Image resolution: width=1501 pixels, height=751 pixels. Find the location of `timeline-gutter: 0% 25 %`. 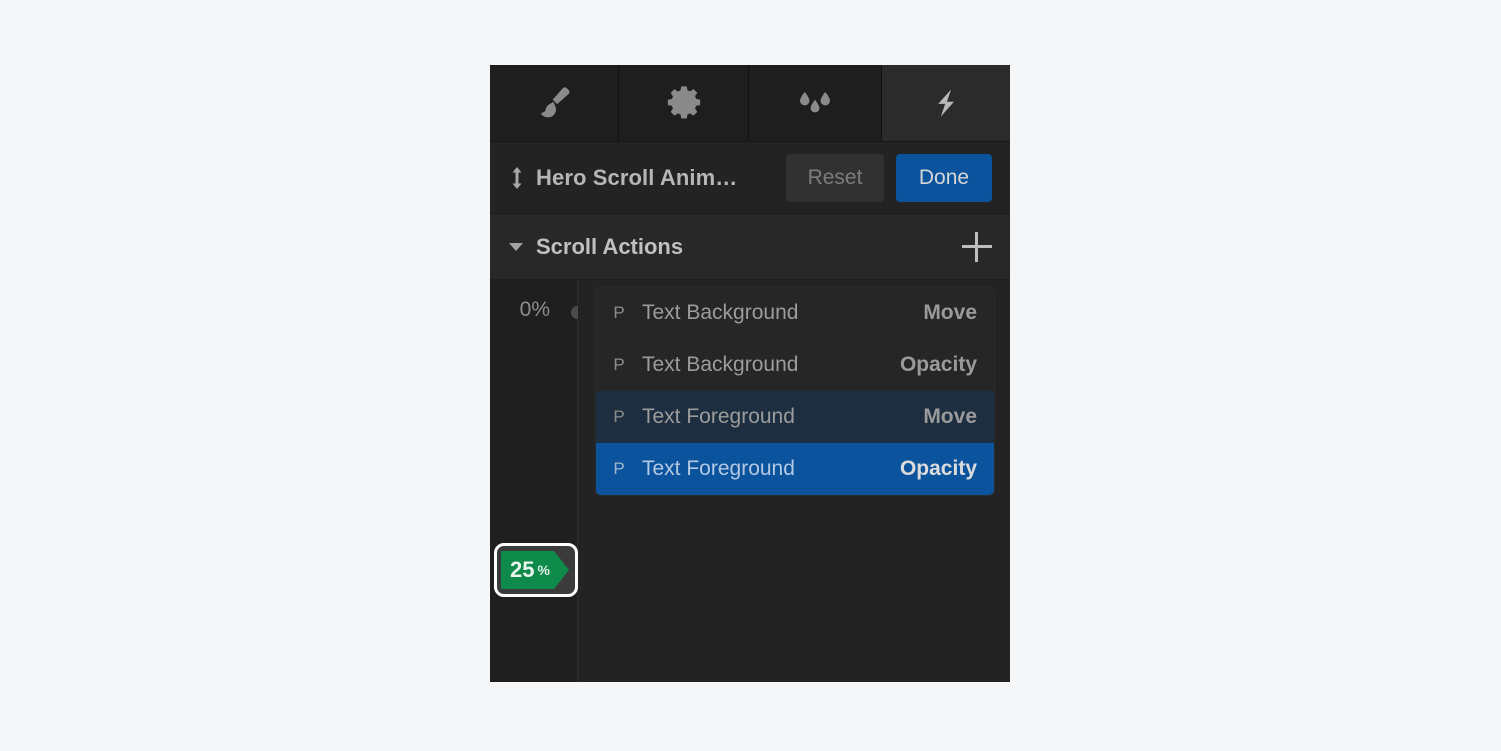

timeline-gutter: 0% 25 % is located at coordinates (537, 481).